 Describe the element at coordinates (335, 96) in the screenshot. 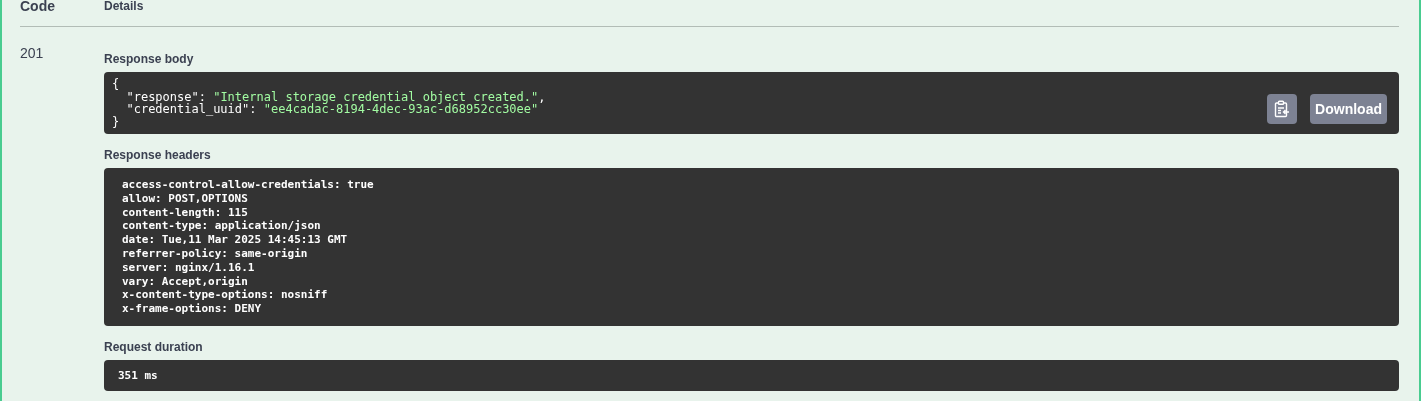

I see `code-line: "response": "Internal storage credential object created.",` at that location.